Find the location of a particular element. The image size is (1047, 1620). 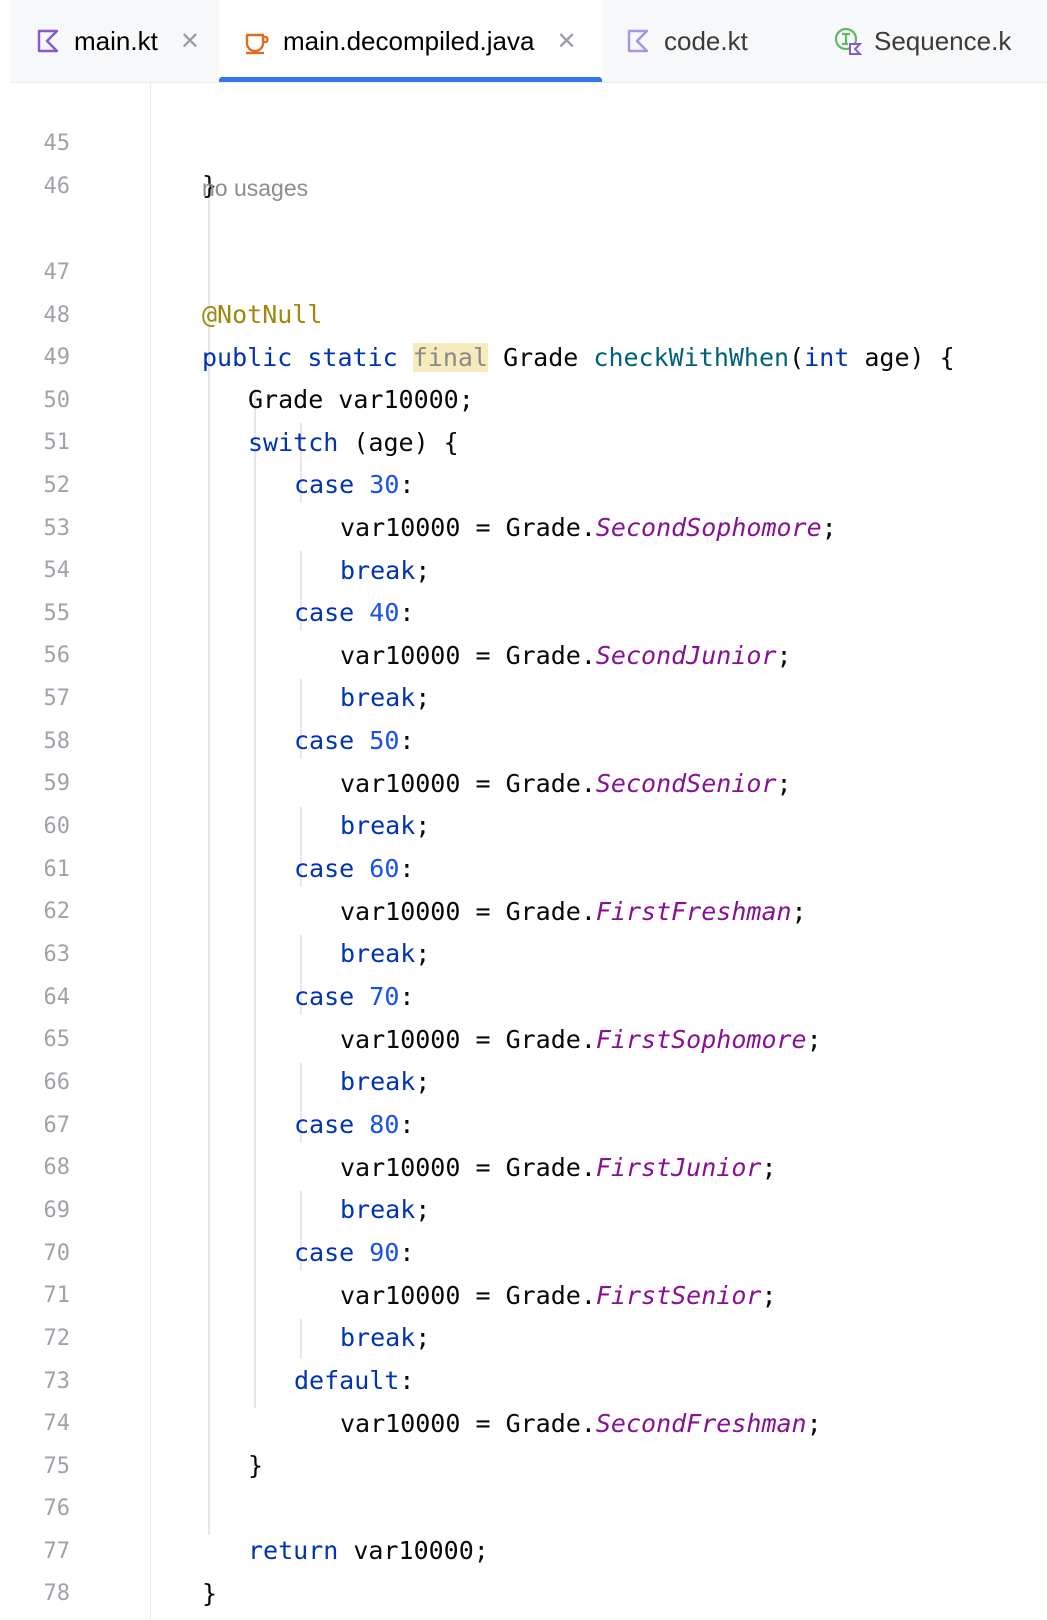

code-line: 56 break; is located at coordinates (528, 652).